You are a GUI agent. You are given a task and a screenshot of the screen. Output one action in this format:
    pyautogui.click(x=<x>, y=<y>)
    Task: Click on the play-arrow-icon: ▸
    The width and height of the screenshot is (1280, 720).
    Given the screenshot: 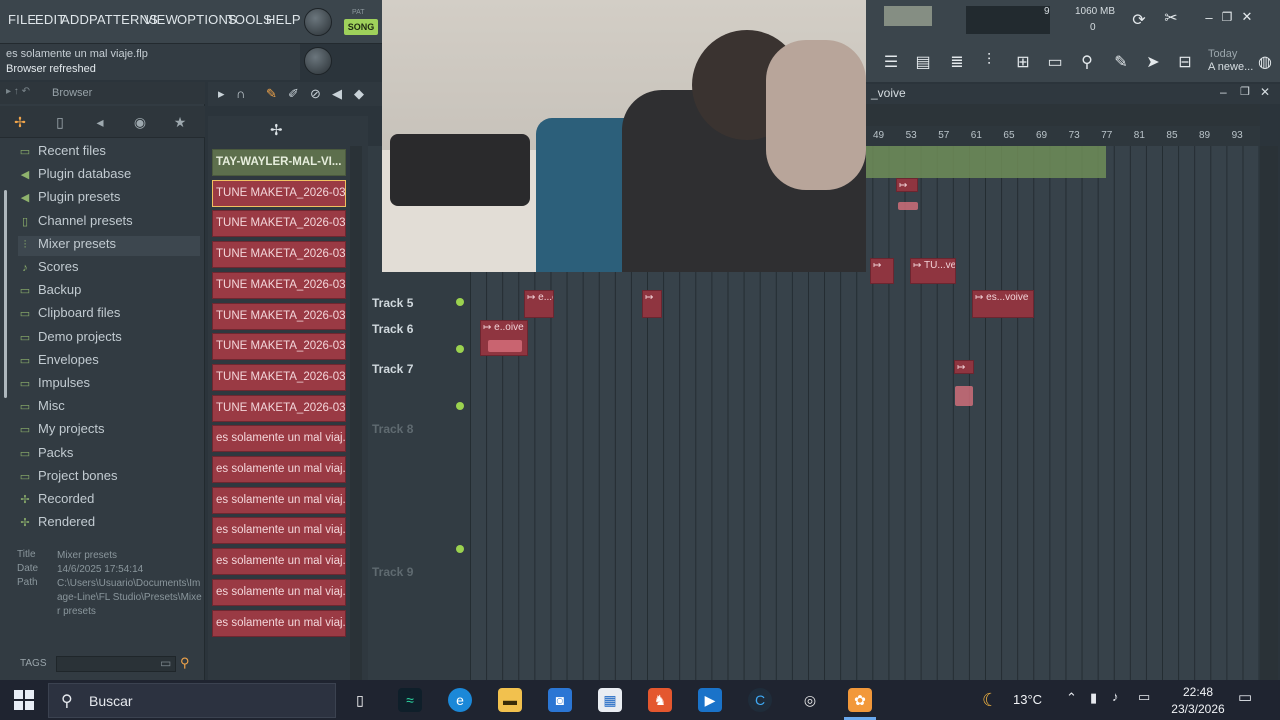 What is the action you would take?
    pyautogui.click(x=221, y=94)
    